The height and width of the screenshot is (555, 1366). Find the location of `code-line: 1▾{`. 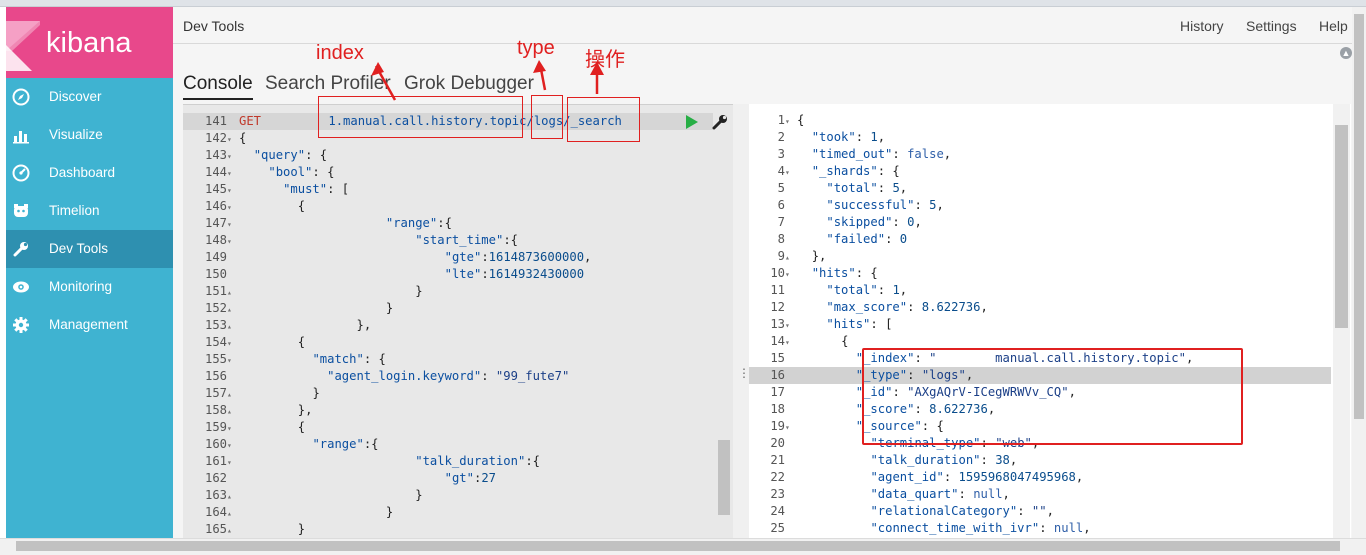

code-line: 1▾{ is located at coordinates (1040, 120).